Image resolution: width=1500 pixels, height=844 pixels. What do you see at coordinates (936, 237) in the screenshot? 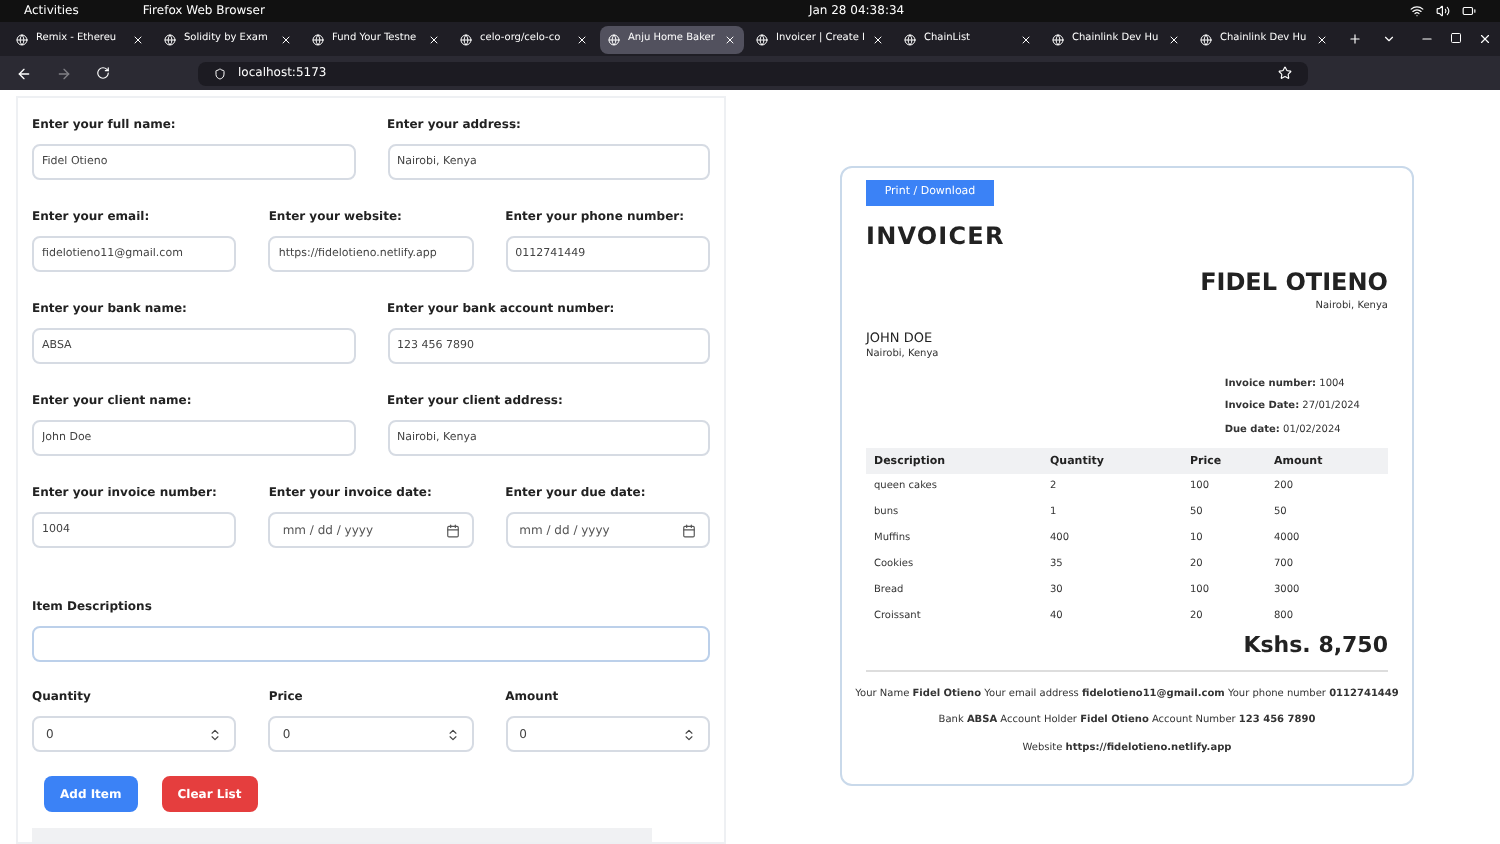
I see `invoice-title: INVOICER` at bounding box center [936, 237].